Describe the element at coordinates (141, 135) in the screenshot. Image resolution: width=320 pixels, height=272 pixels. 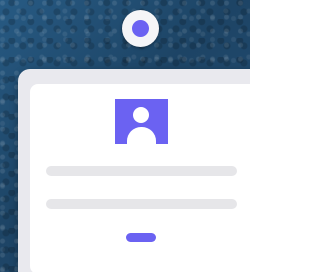
I see `avatar-body` at that location.